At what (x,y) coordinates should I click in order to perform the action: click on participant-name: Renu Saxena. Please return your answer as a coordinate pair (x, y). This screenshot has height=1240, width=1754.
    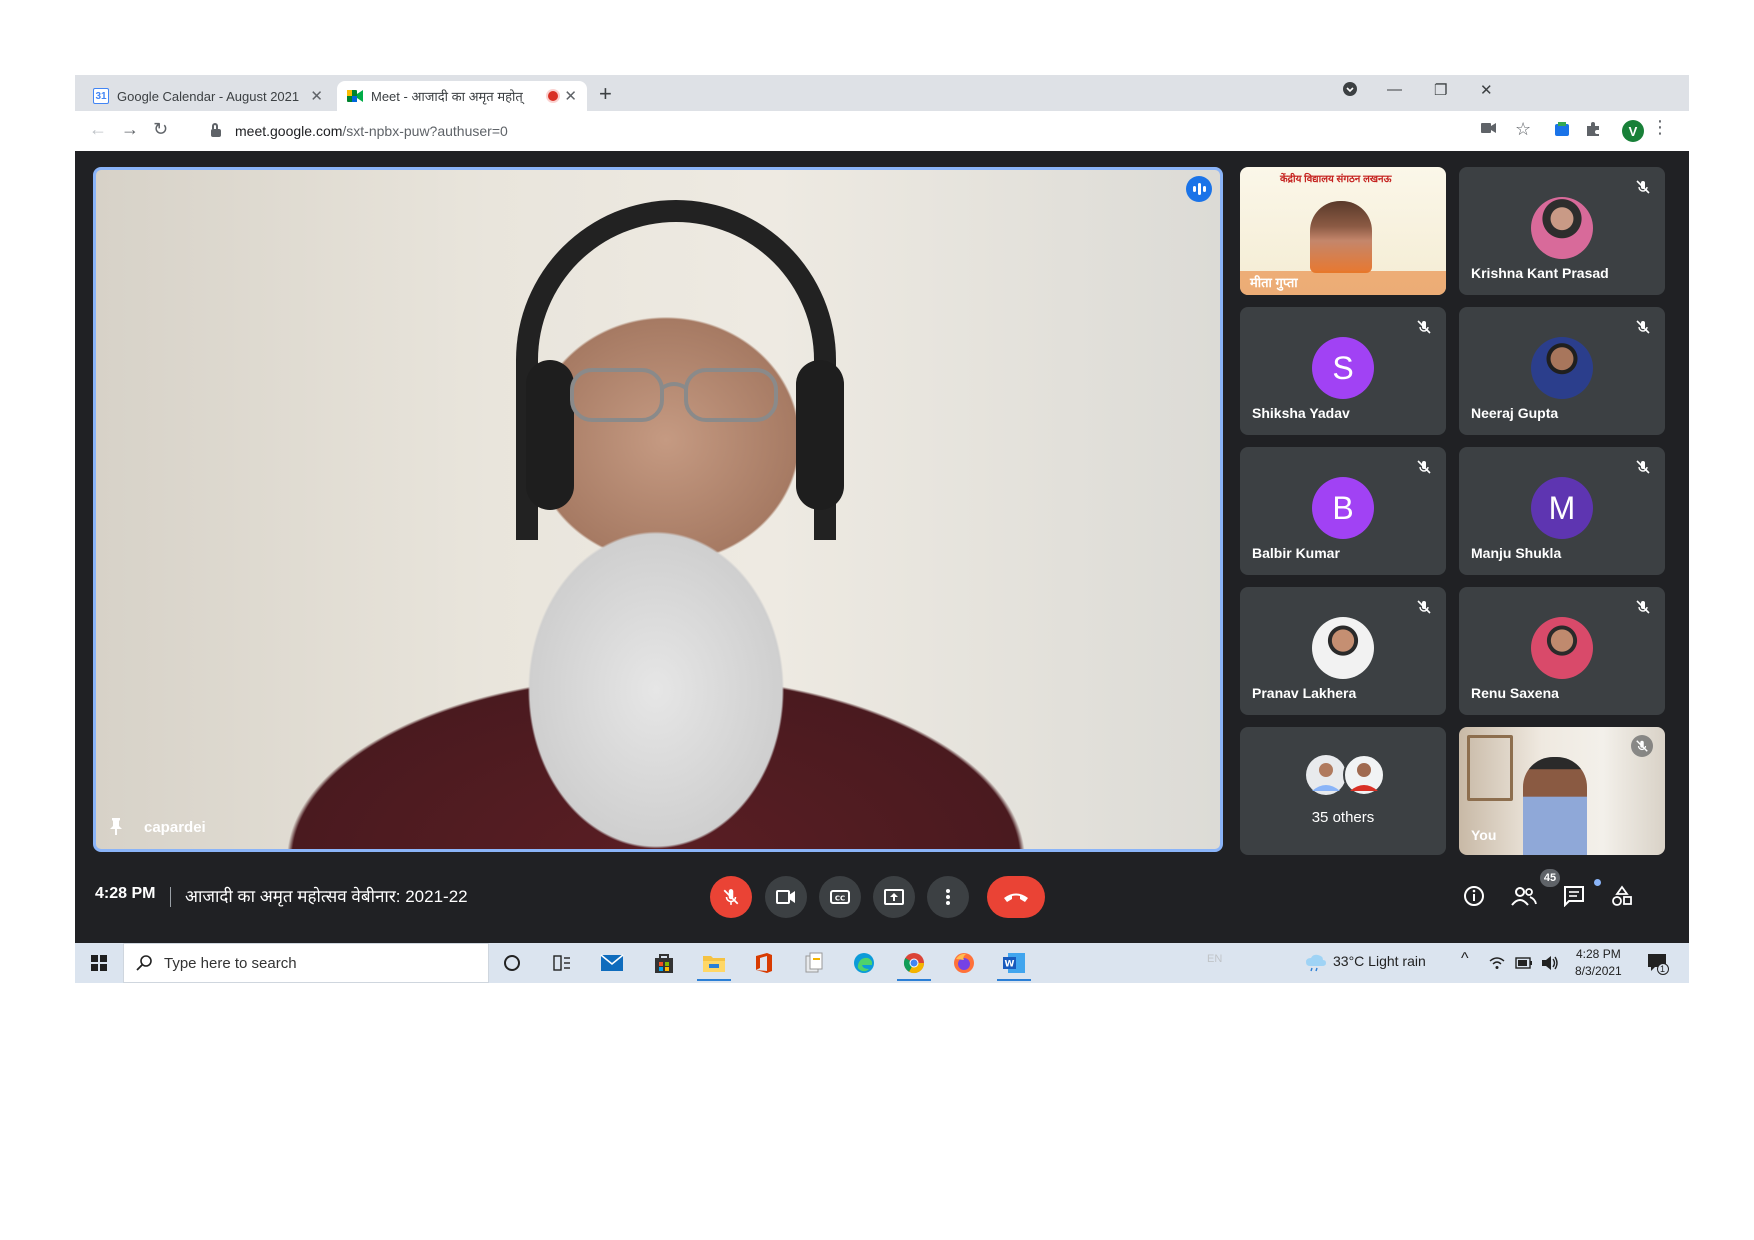
    Looking at the image, I should click on (1515, 693).